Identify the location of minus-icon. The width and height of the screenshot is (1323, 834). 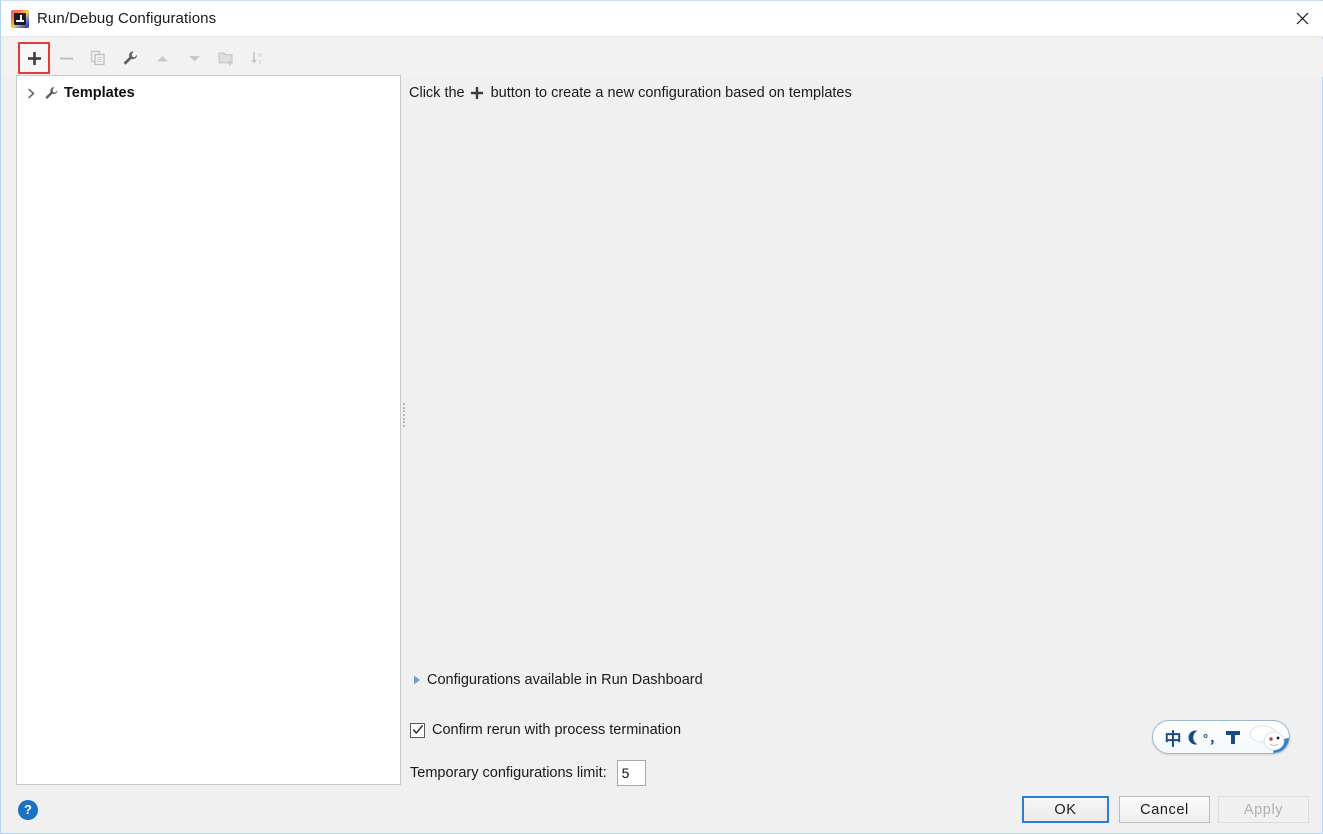
(66, 58).